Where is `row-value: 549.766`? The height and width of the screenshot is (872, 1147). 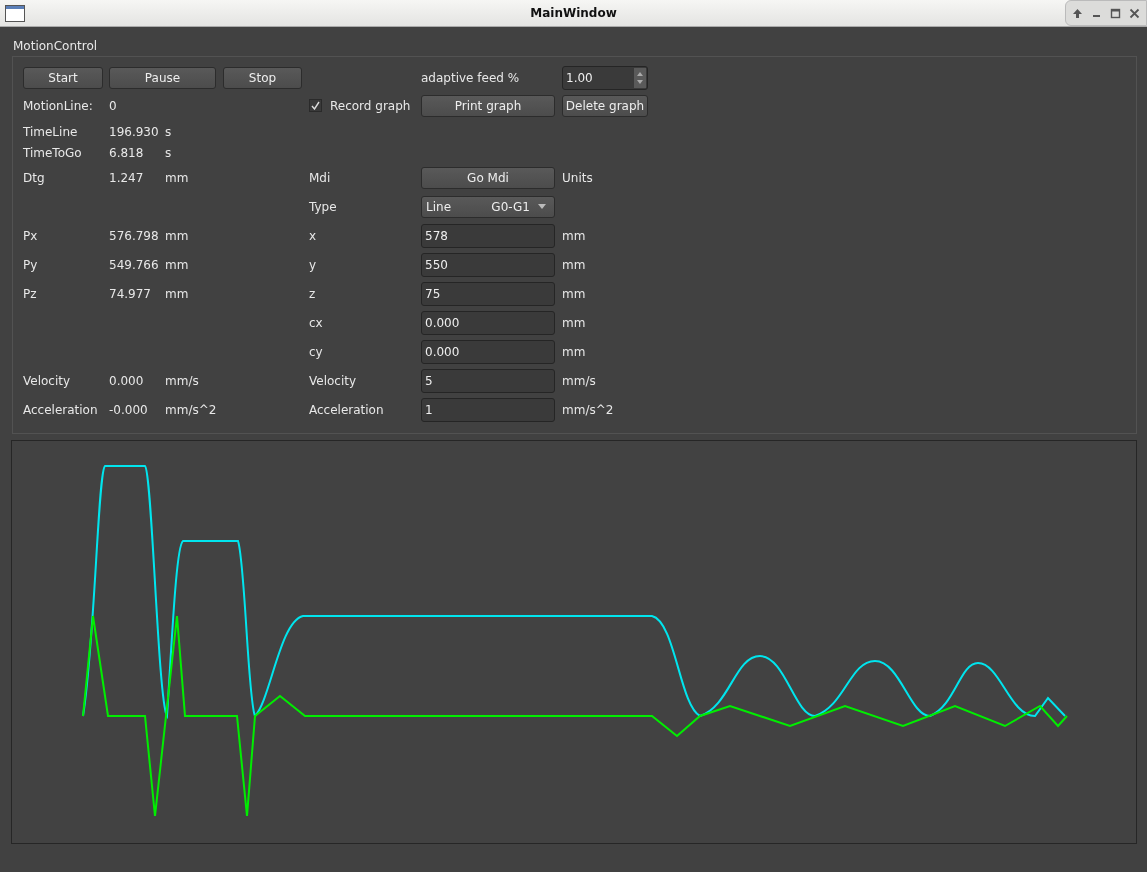 row-value: 549.766 is located at coordinates (134, 265).